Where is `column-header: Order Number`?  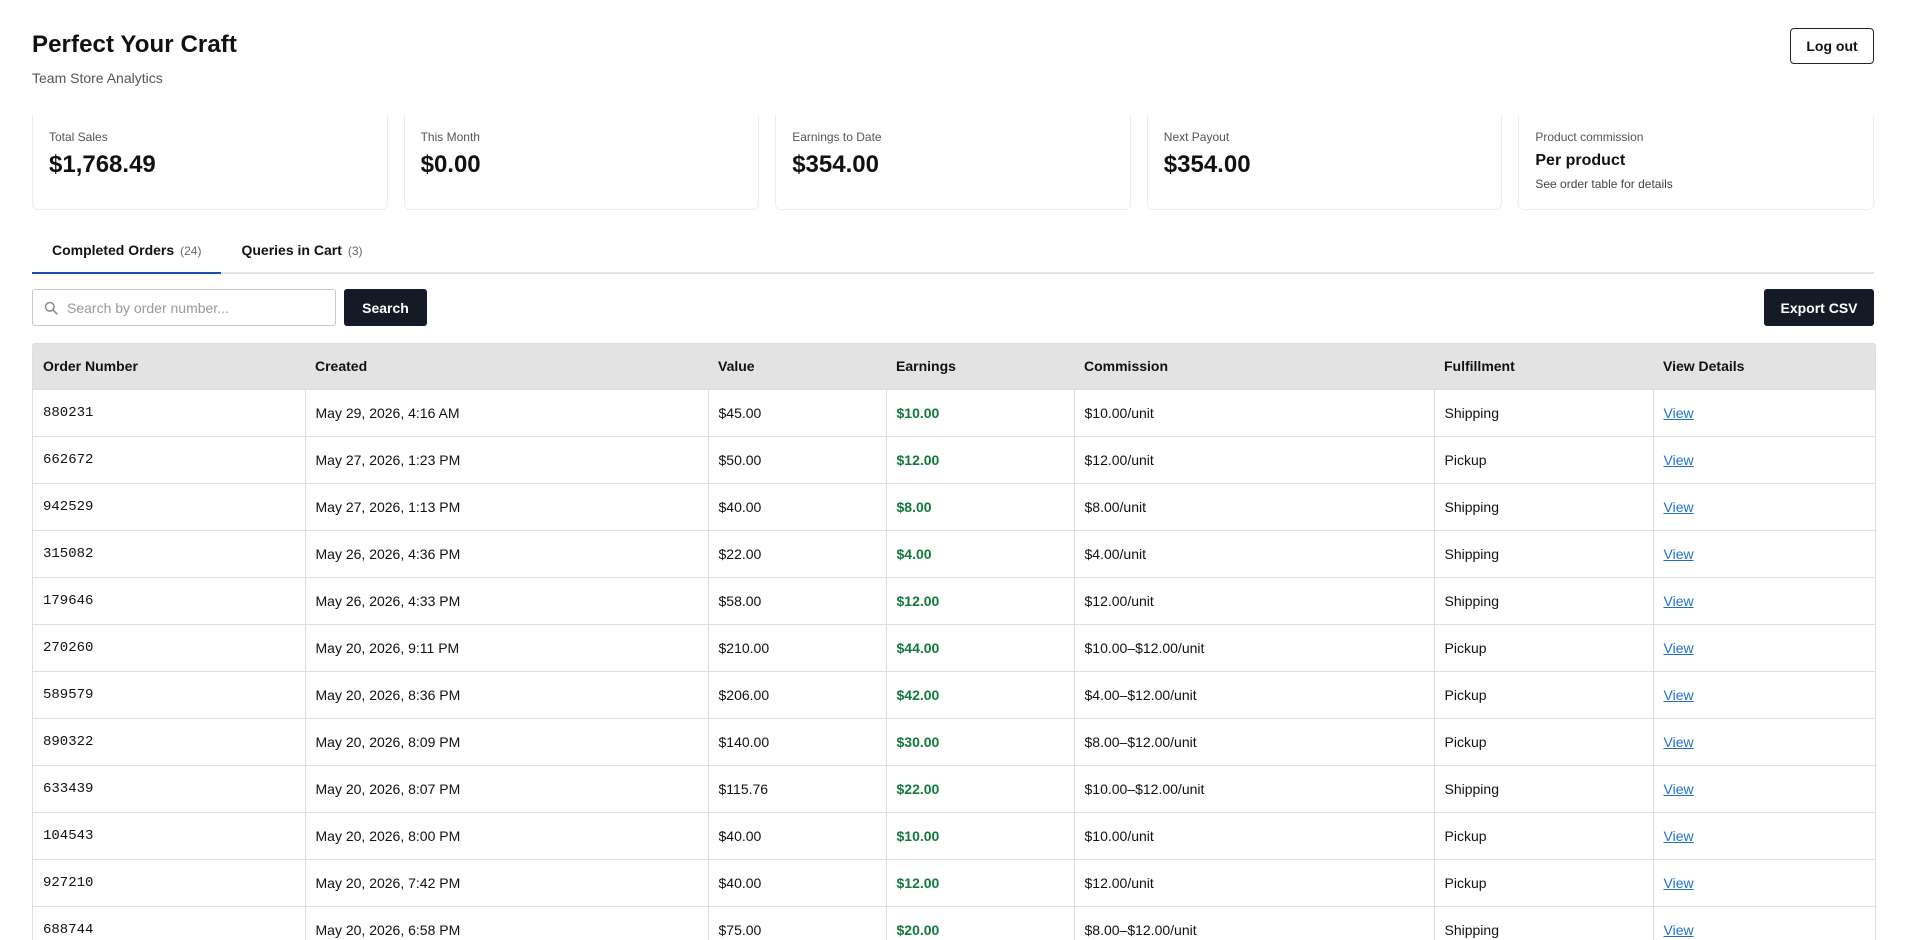 column-header: Order Number is located at coordinates (169, 366).